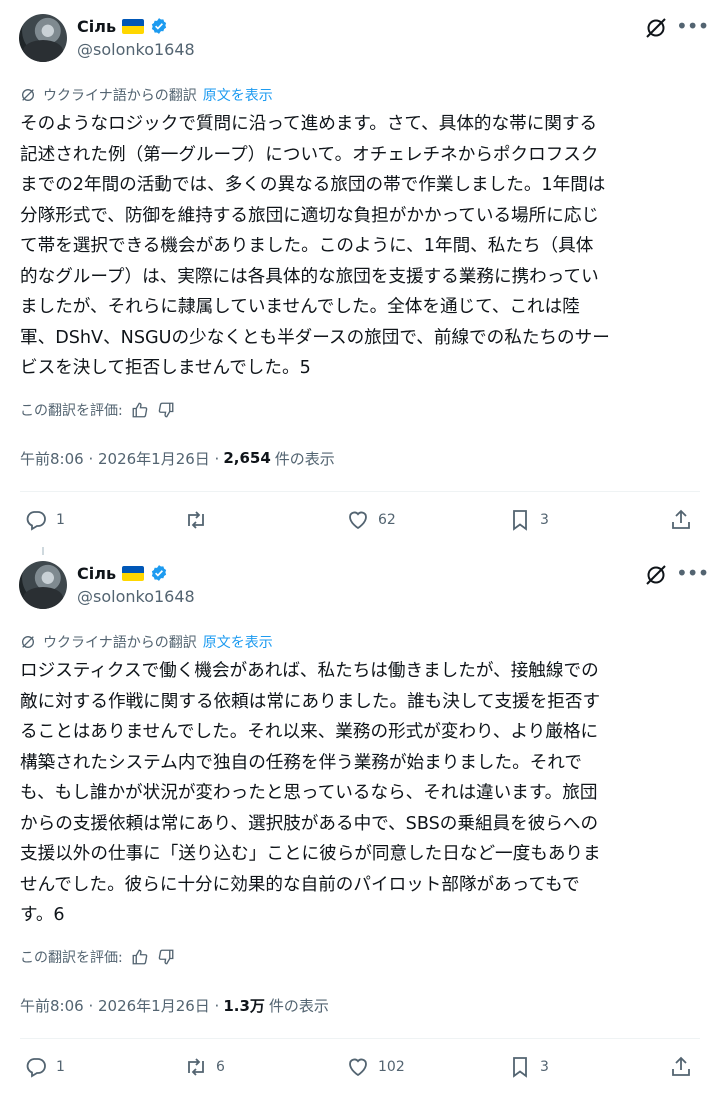 The width and height of the screenshot is (717, 1095). I want to click on view-count: 1.3万, so click(244, 1005).